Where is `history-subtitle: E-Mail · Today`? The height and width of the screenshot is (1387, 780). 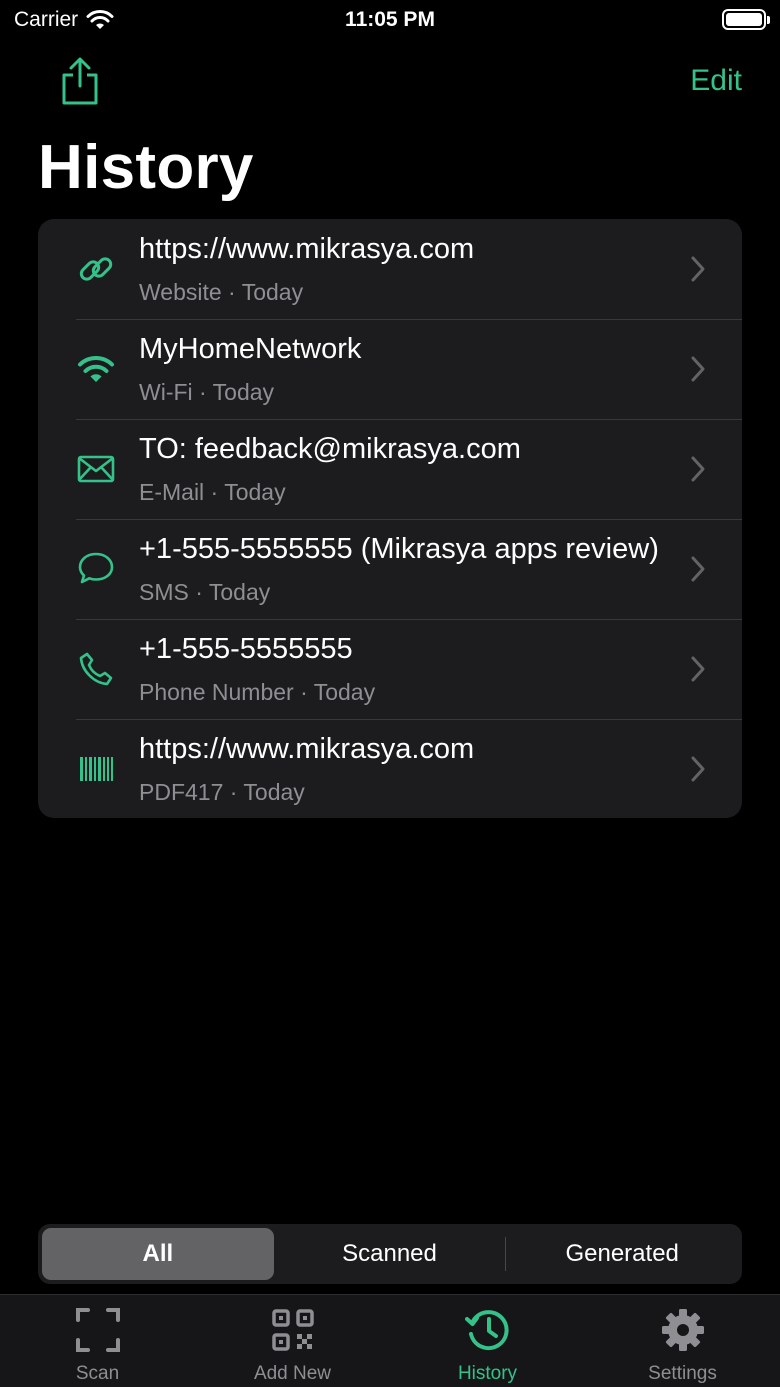 history-subtitle: E-Mail · Today is located at coordinates (212, 492).